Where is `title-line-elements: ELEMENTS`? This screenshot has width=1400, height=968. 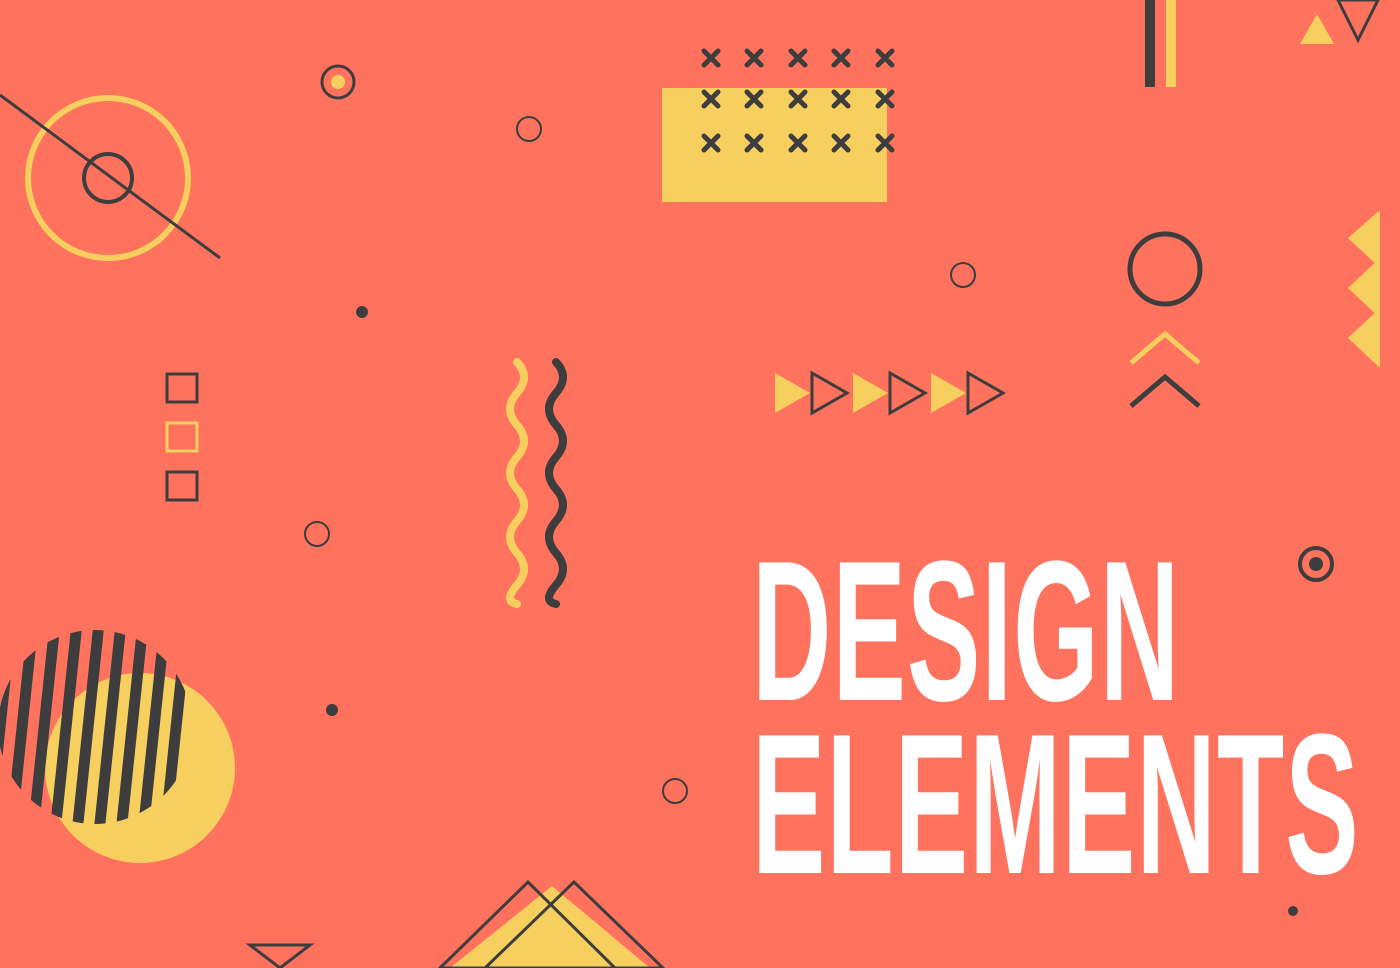
title-line-elements: ELEMENTS is located at coordinates (1056, 804).